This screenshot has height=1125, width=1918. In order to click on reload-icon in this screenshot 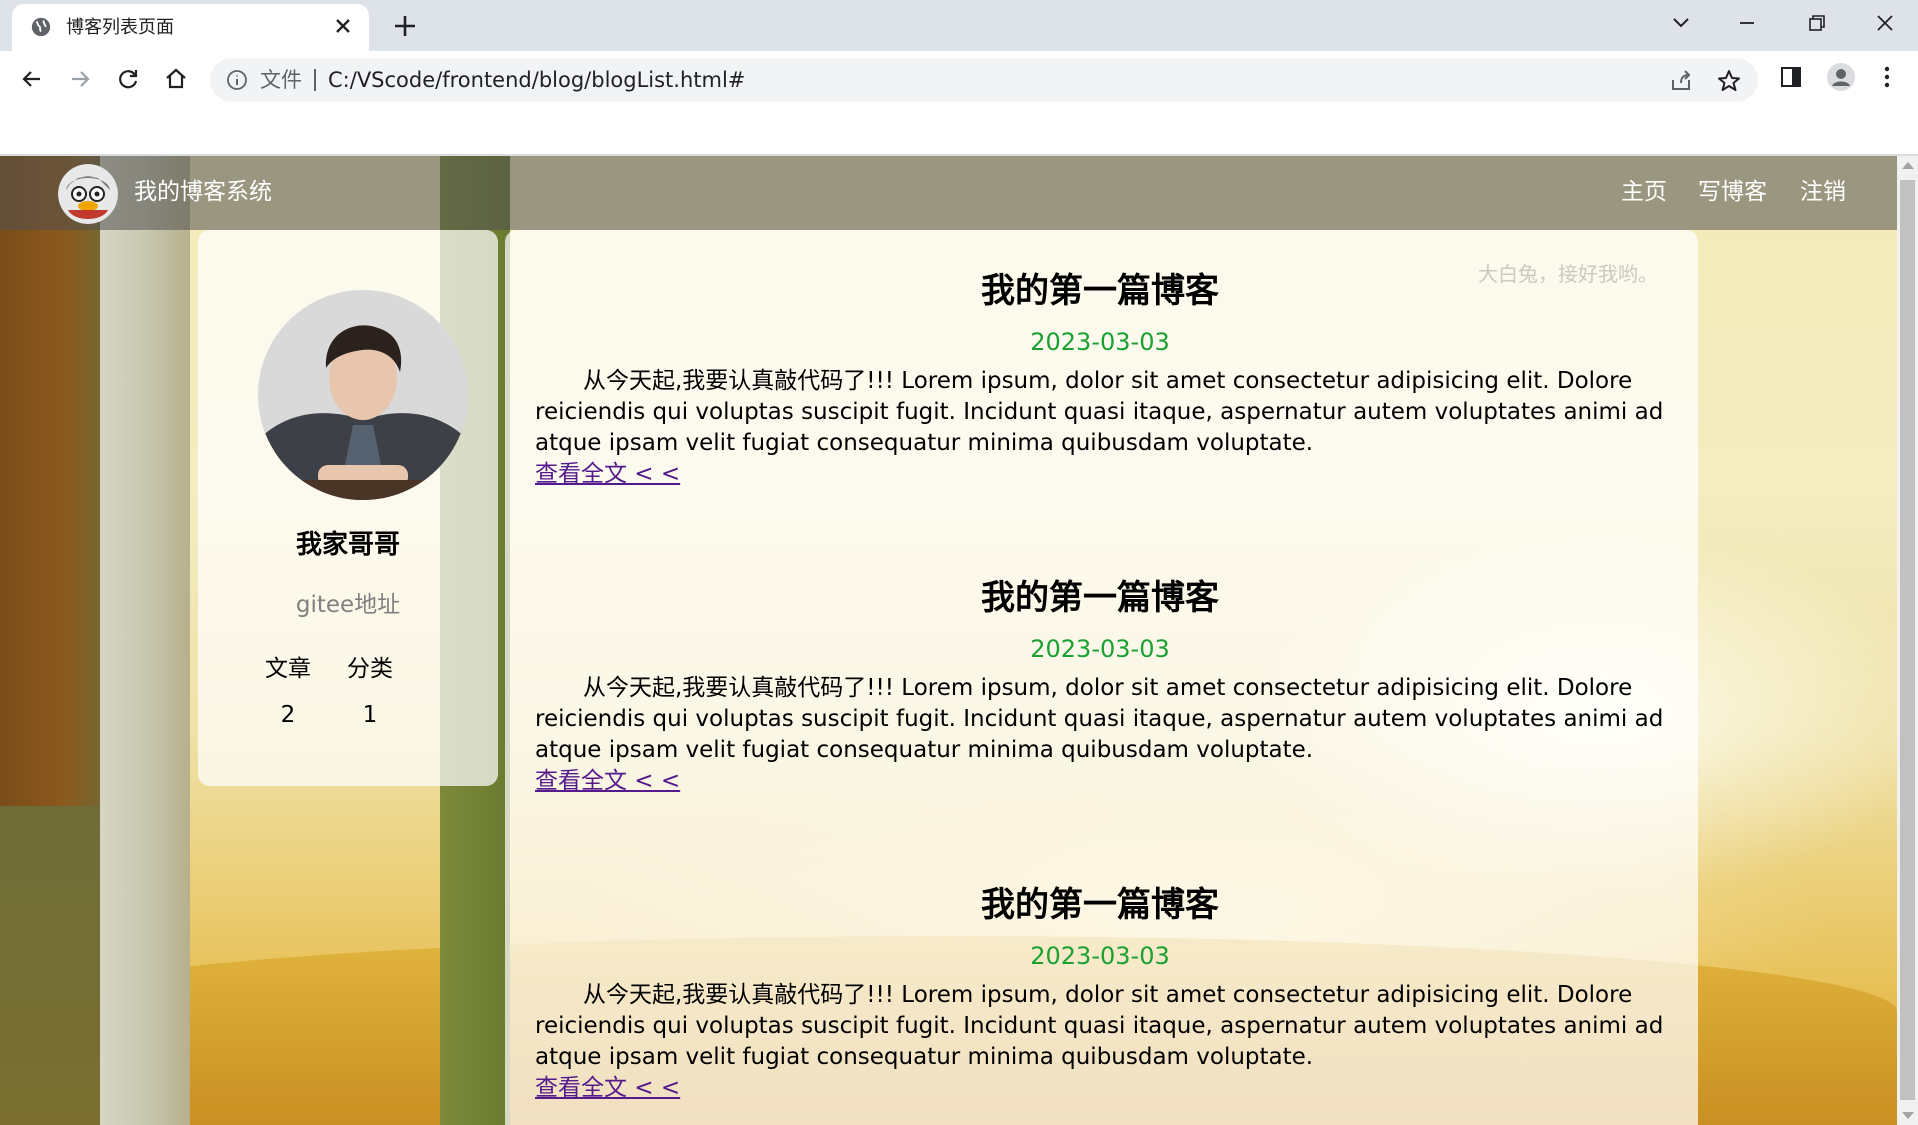, I will do `click(128, 79)`.